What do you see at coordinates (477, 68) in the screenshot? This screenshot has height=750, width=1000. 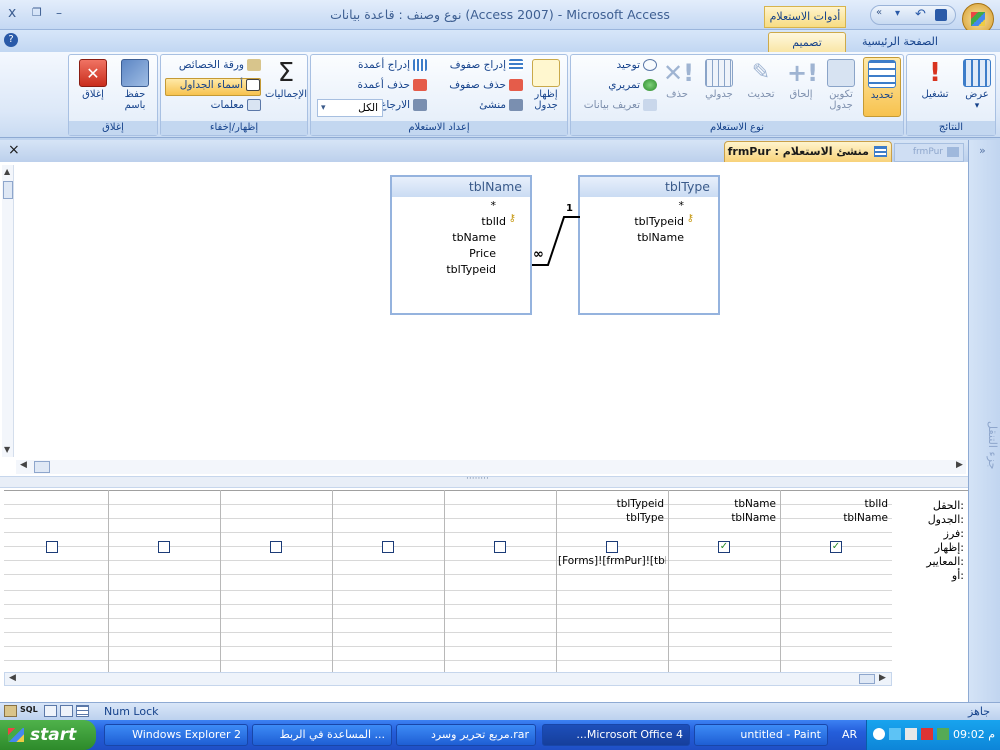 I see `insert-rows-button: إدراج صفوف` at bounding box center [477, 68].